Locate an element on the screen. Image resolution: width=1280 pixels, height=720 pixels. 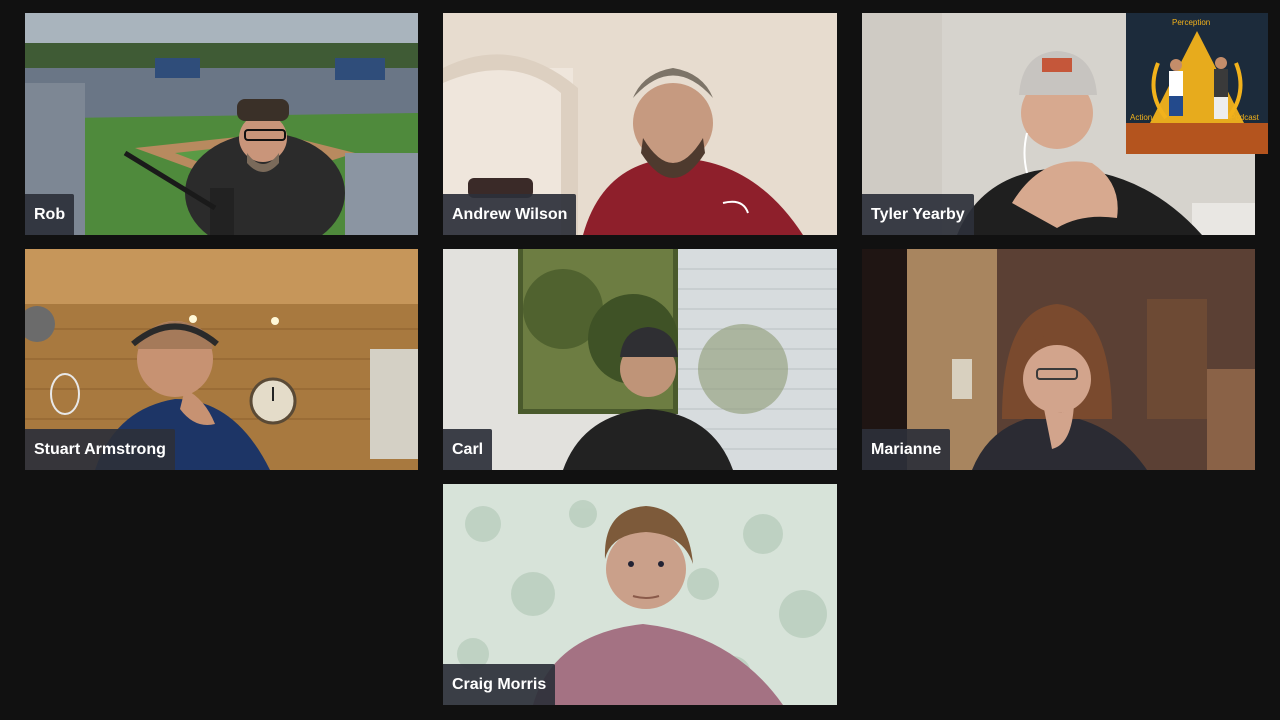
participant-name-tag: Marianne is located at coordinates (906, 449).